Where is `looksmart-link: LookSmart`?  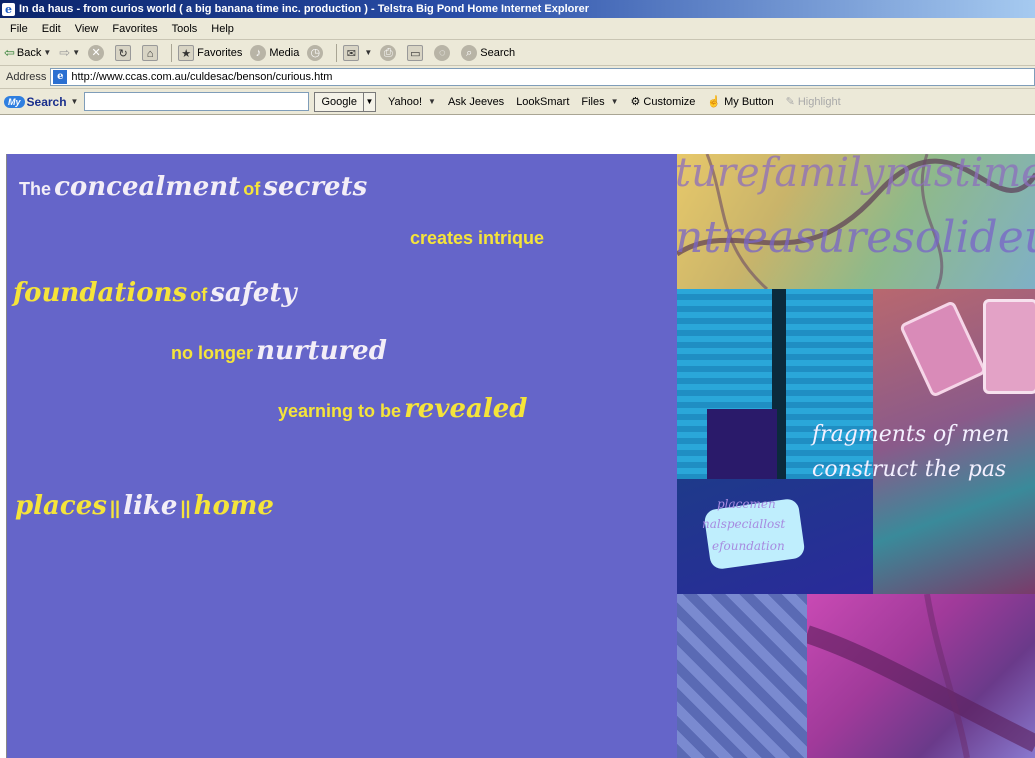 looksmart-link: LookSmart is located at coordinates (542, 102).